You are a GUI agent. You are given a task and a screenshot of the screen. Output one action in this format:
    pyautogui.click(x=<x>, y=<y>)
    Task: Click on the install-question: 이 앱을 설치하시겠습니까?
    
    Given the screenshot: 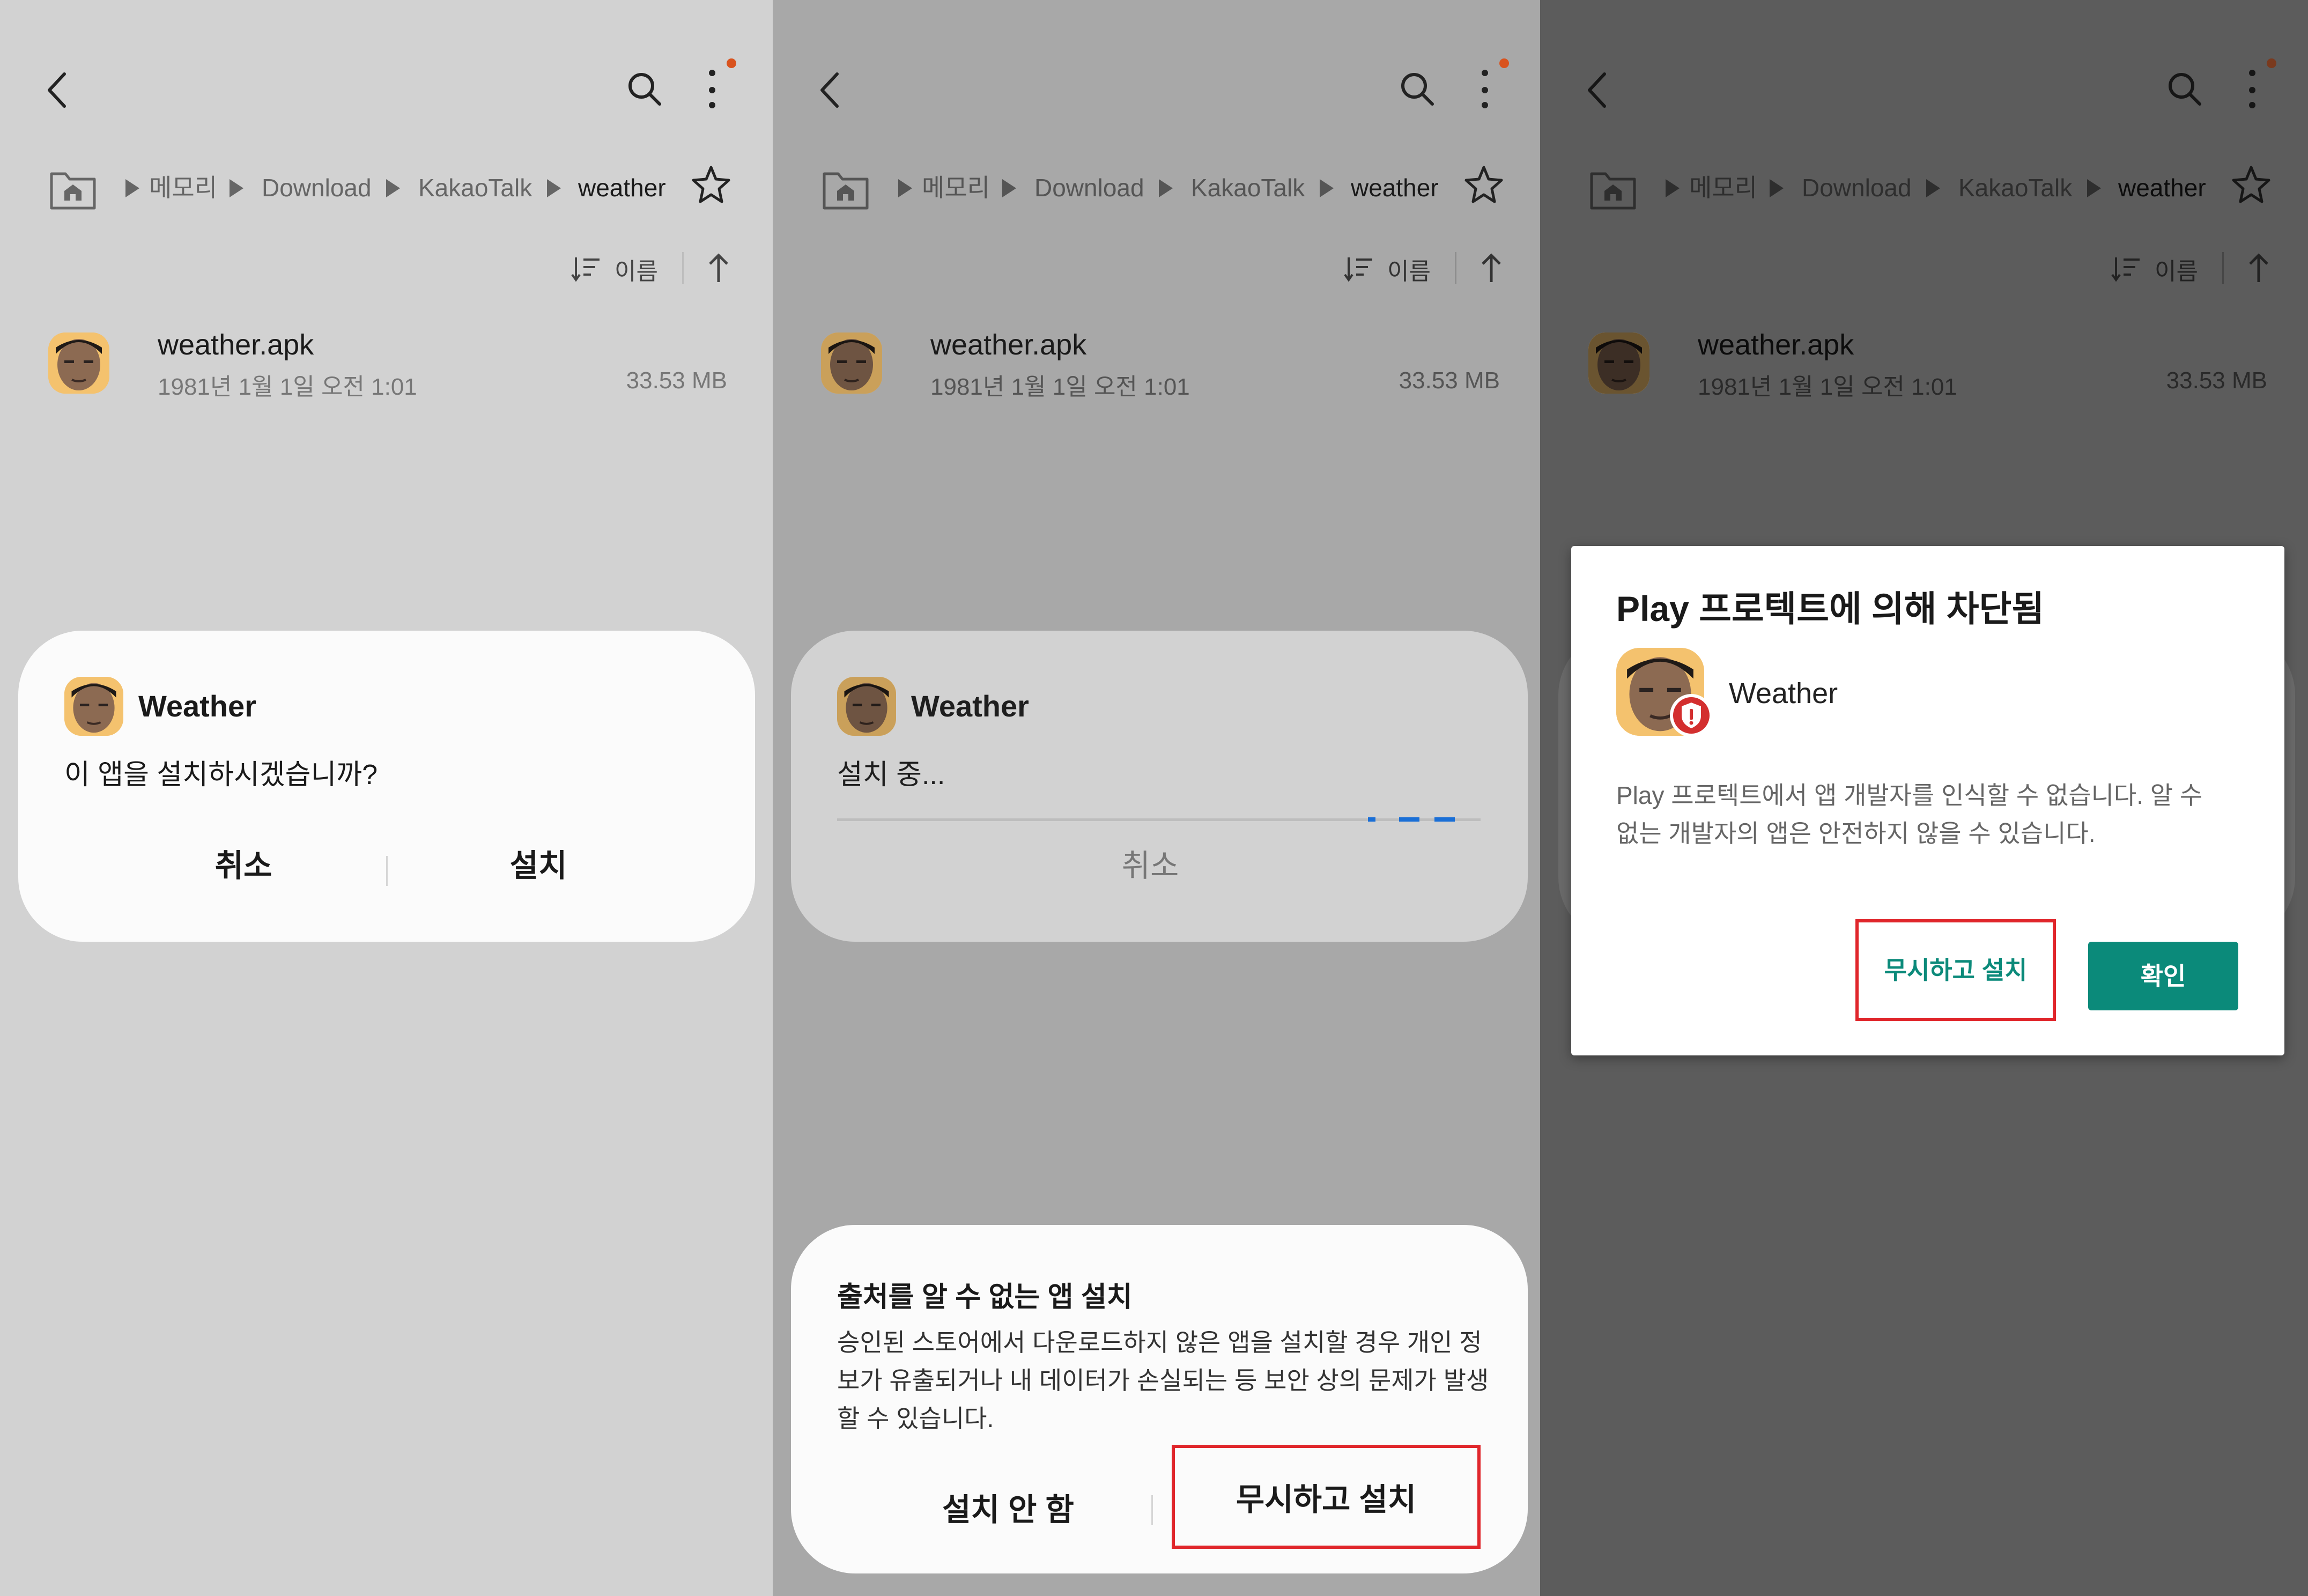 What is the action you would take?
    pyautogui.click(x=221, y=774)
    